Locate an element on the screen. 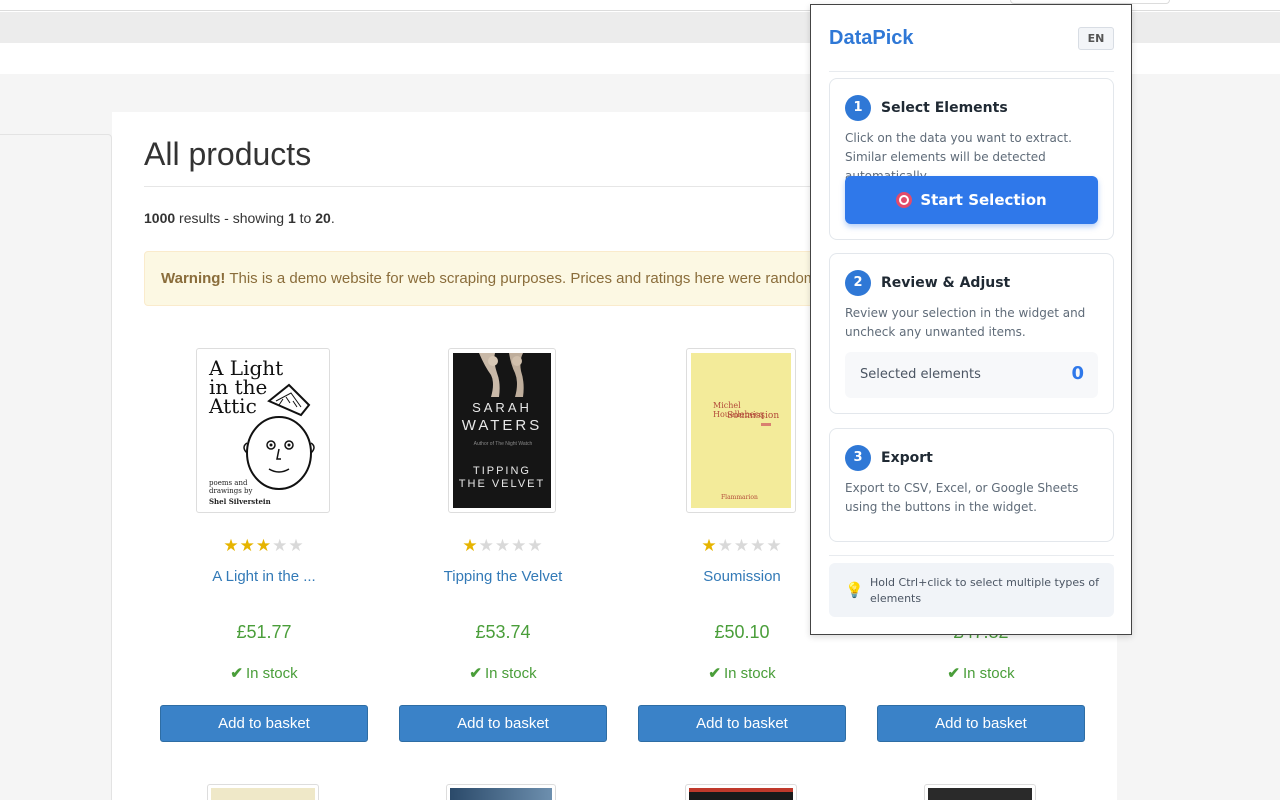 Image resolution: width=1280 pixels, height=800 pixels. cover-text: TIPPING is located at coordinates (501, 471).